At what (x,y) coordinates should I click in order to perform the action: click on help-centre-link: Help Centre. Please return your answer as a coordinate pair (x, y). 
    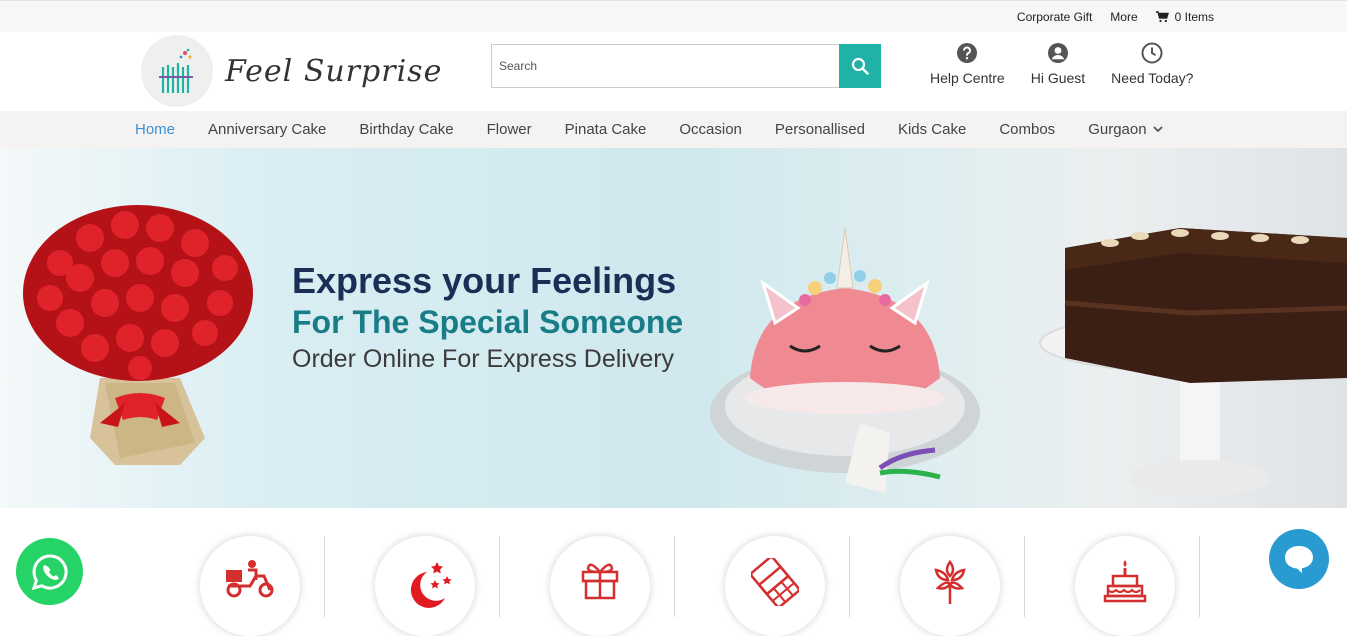
    Looking at the image, I should click on (967, 64).